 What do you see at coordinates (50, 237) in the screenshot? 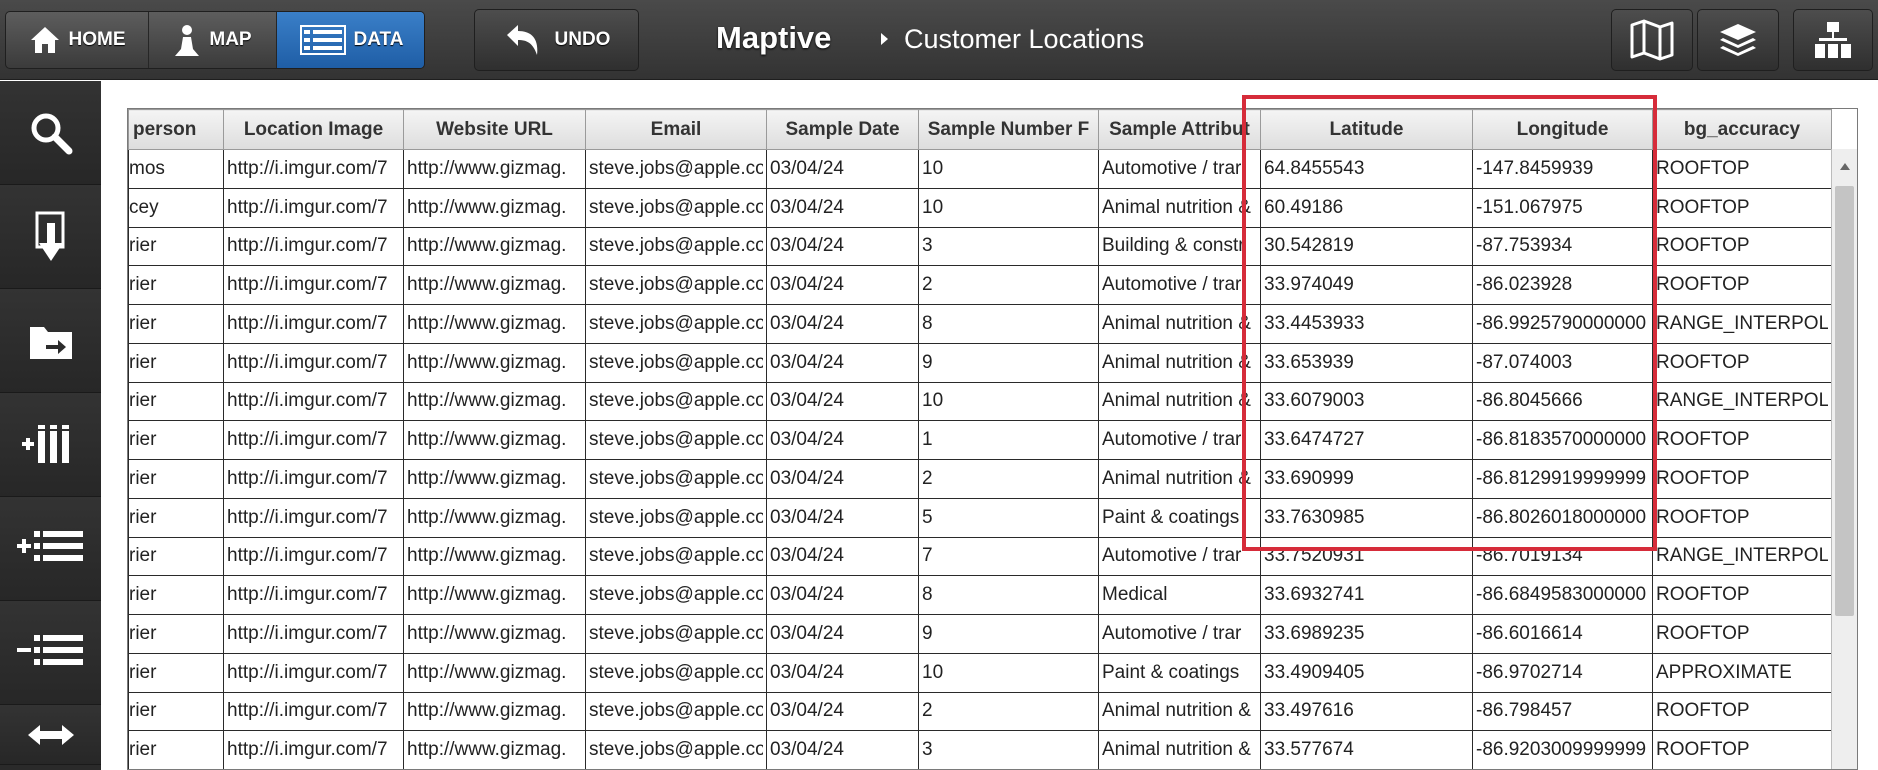
I see `import-data-button` at bounding box center [50, 237].